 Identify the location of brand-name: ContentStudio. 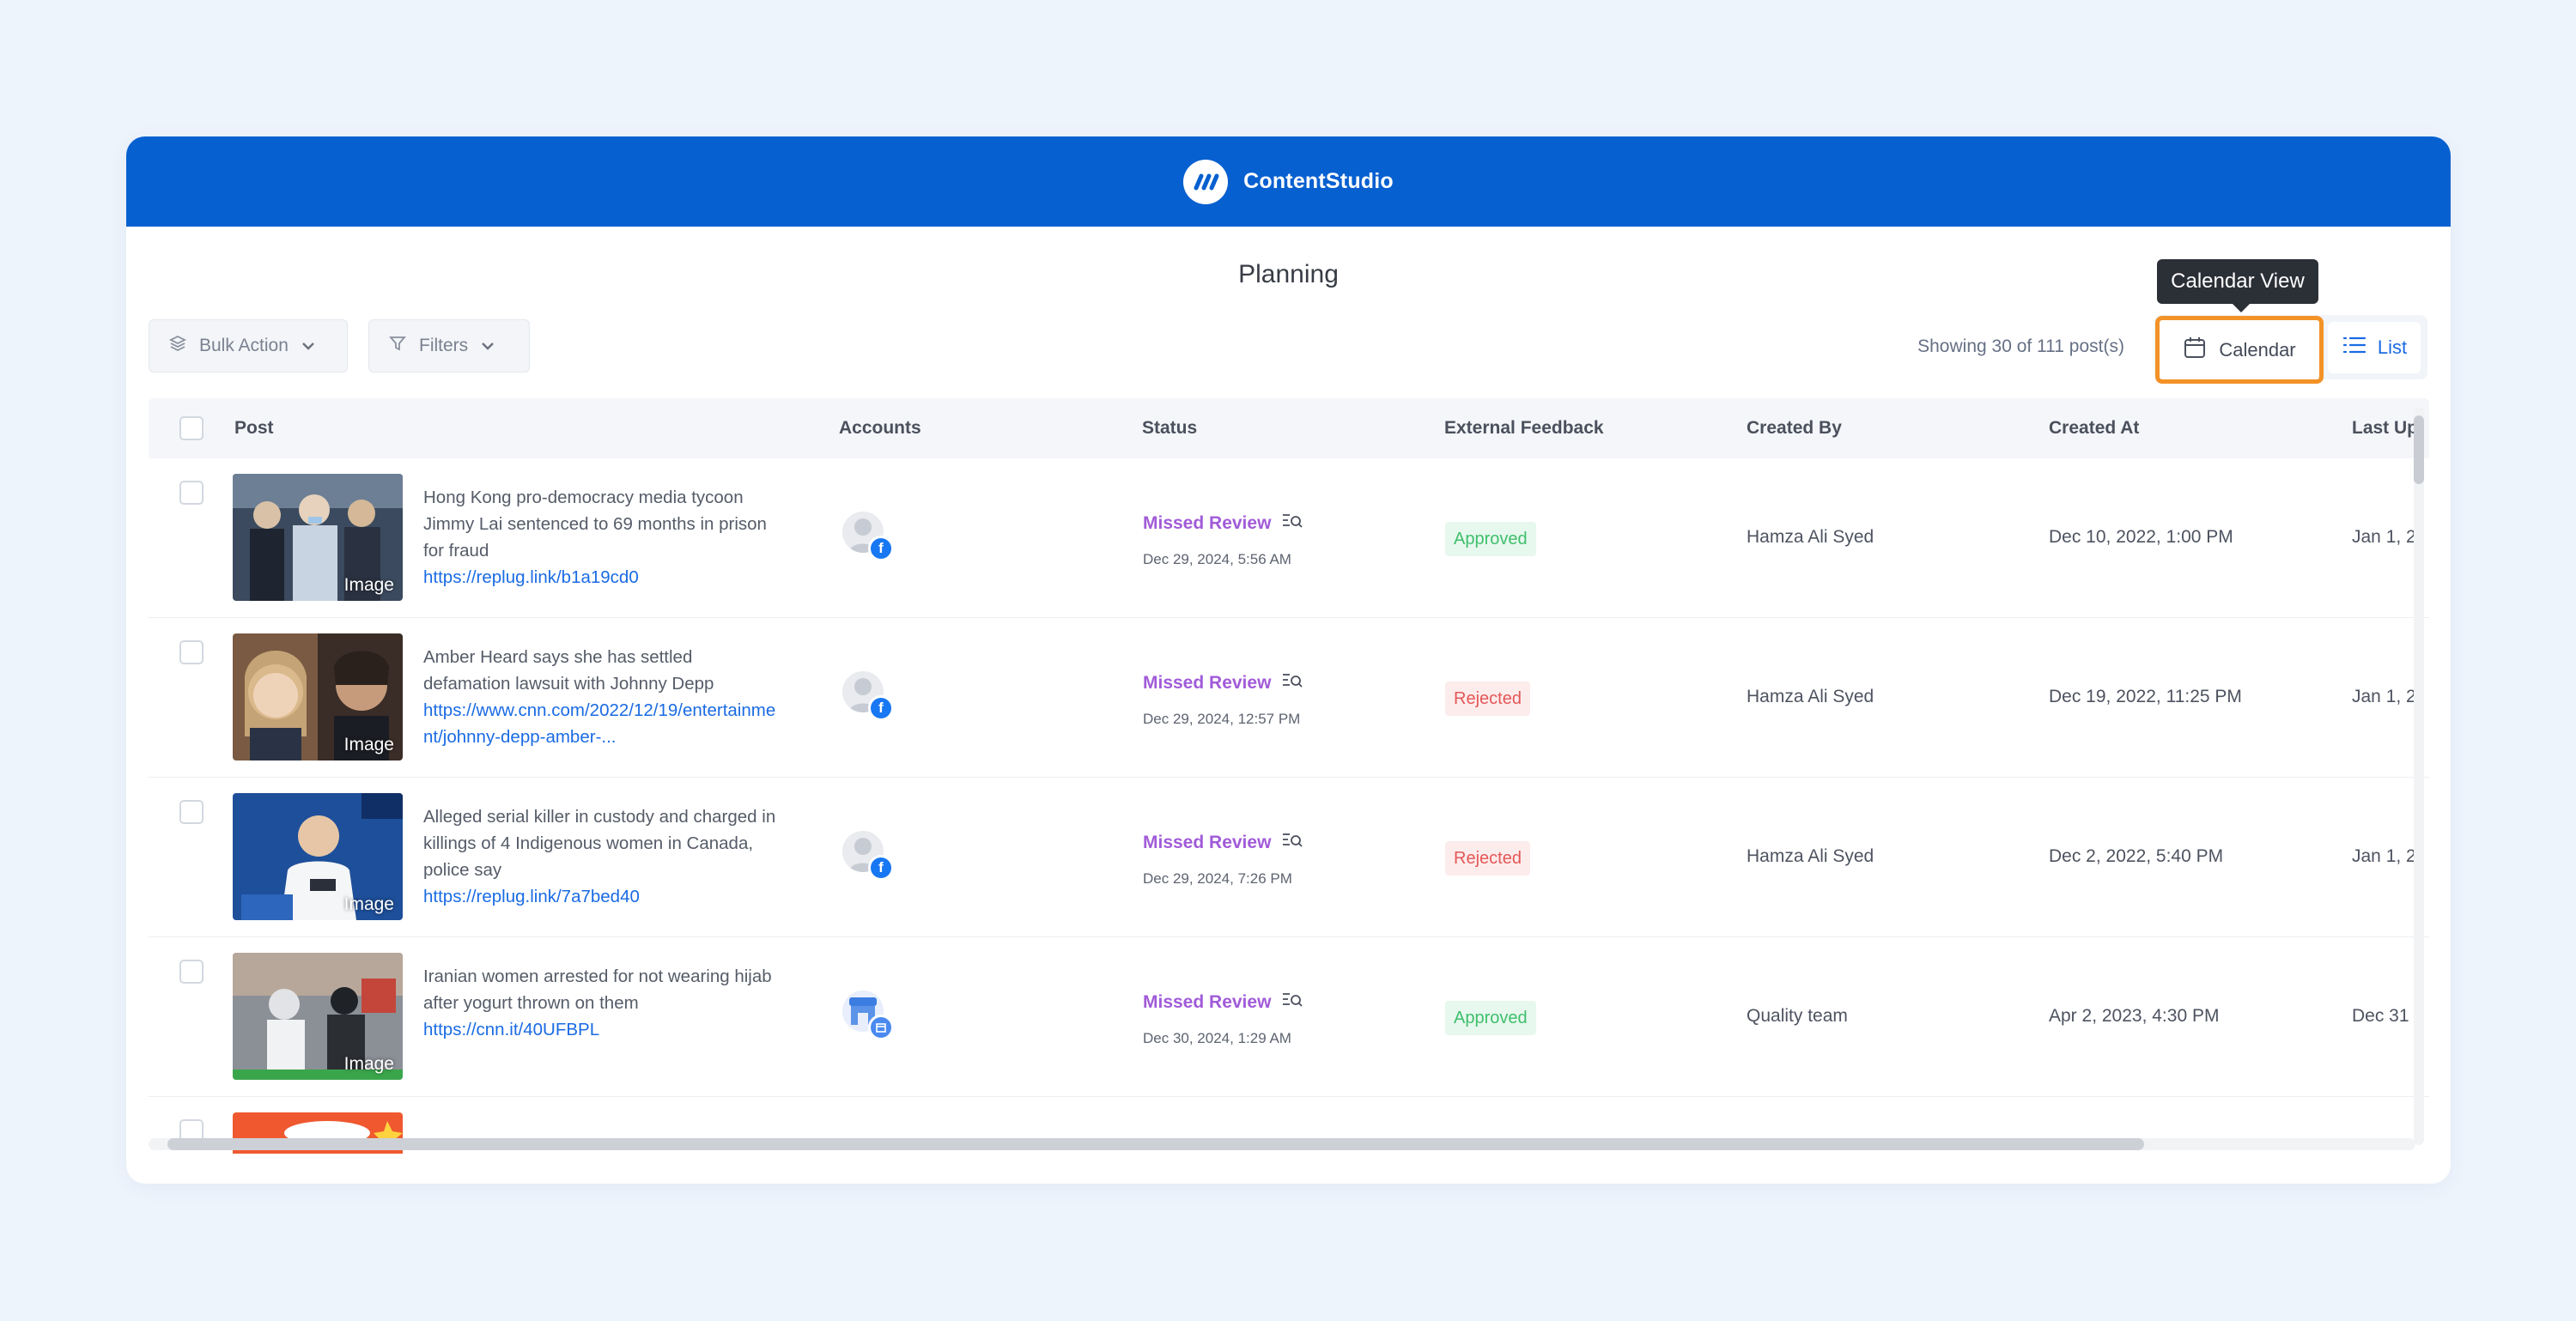
(1319, 181).